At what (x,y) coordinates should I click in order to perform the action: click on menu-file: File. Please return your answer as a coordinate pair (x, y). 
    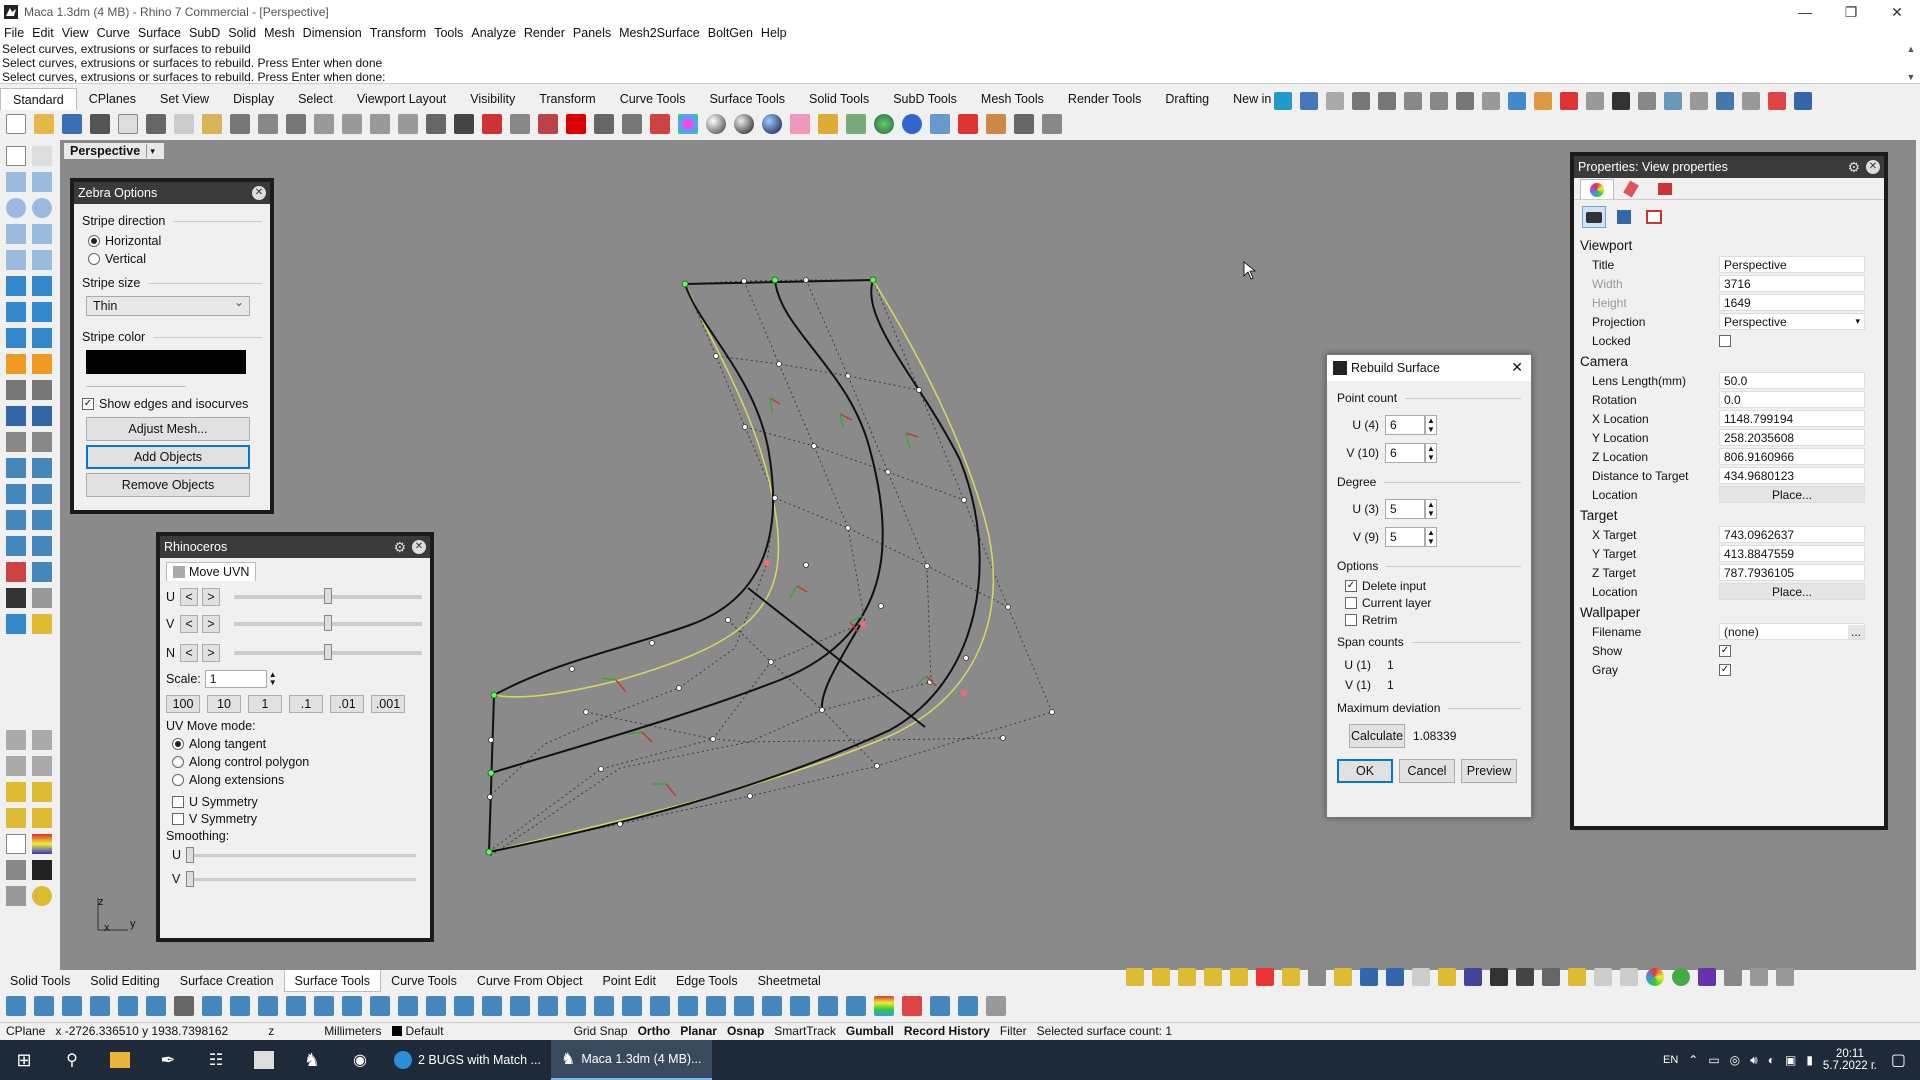
    Looking at the image, I should click on (14, 33).